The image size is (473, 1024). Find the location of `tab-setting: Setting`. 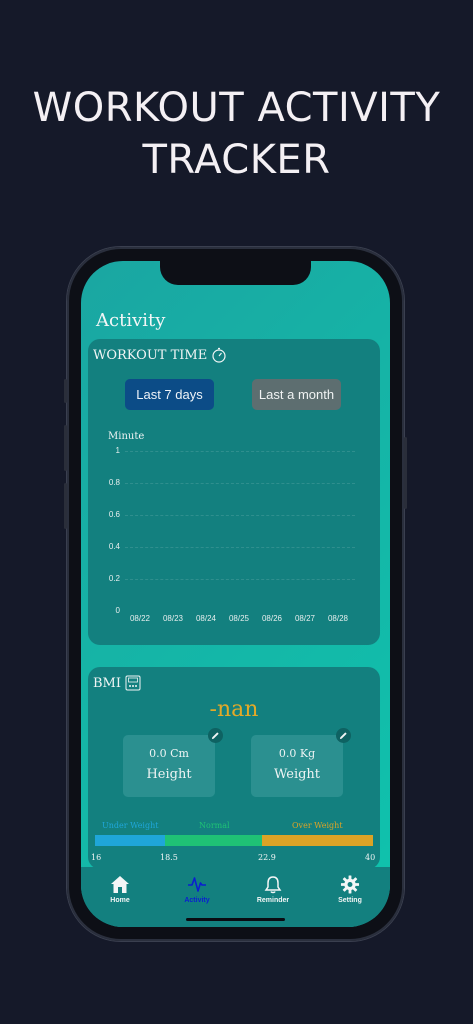

tab-setting: Setting is located at coordinates (350, 889).